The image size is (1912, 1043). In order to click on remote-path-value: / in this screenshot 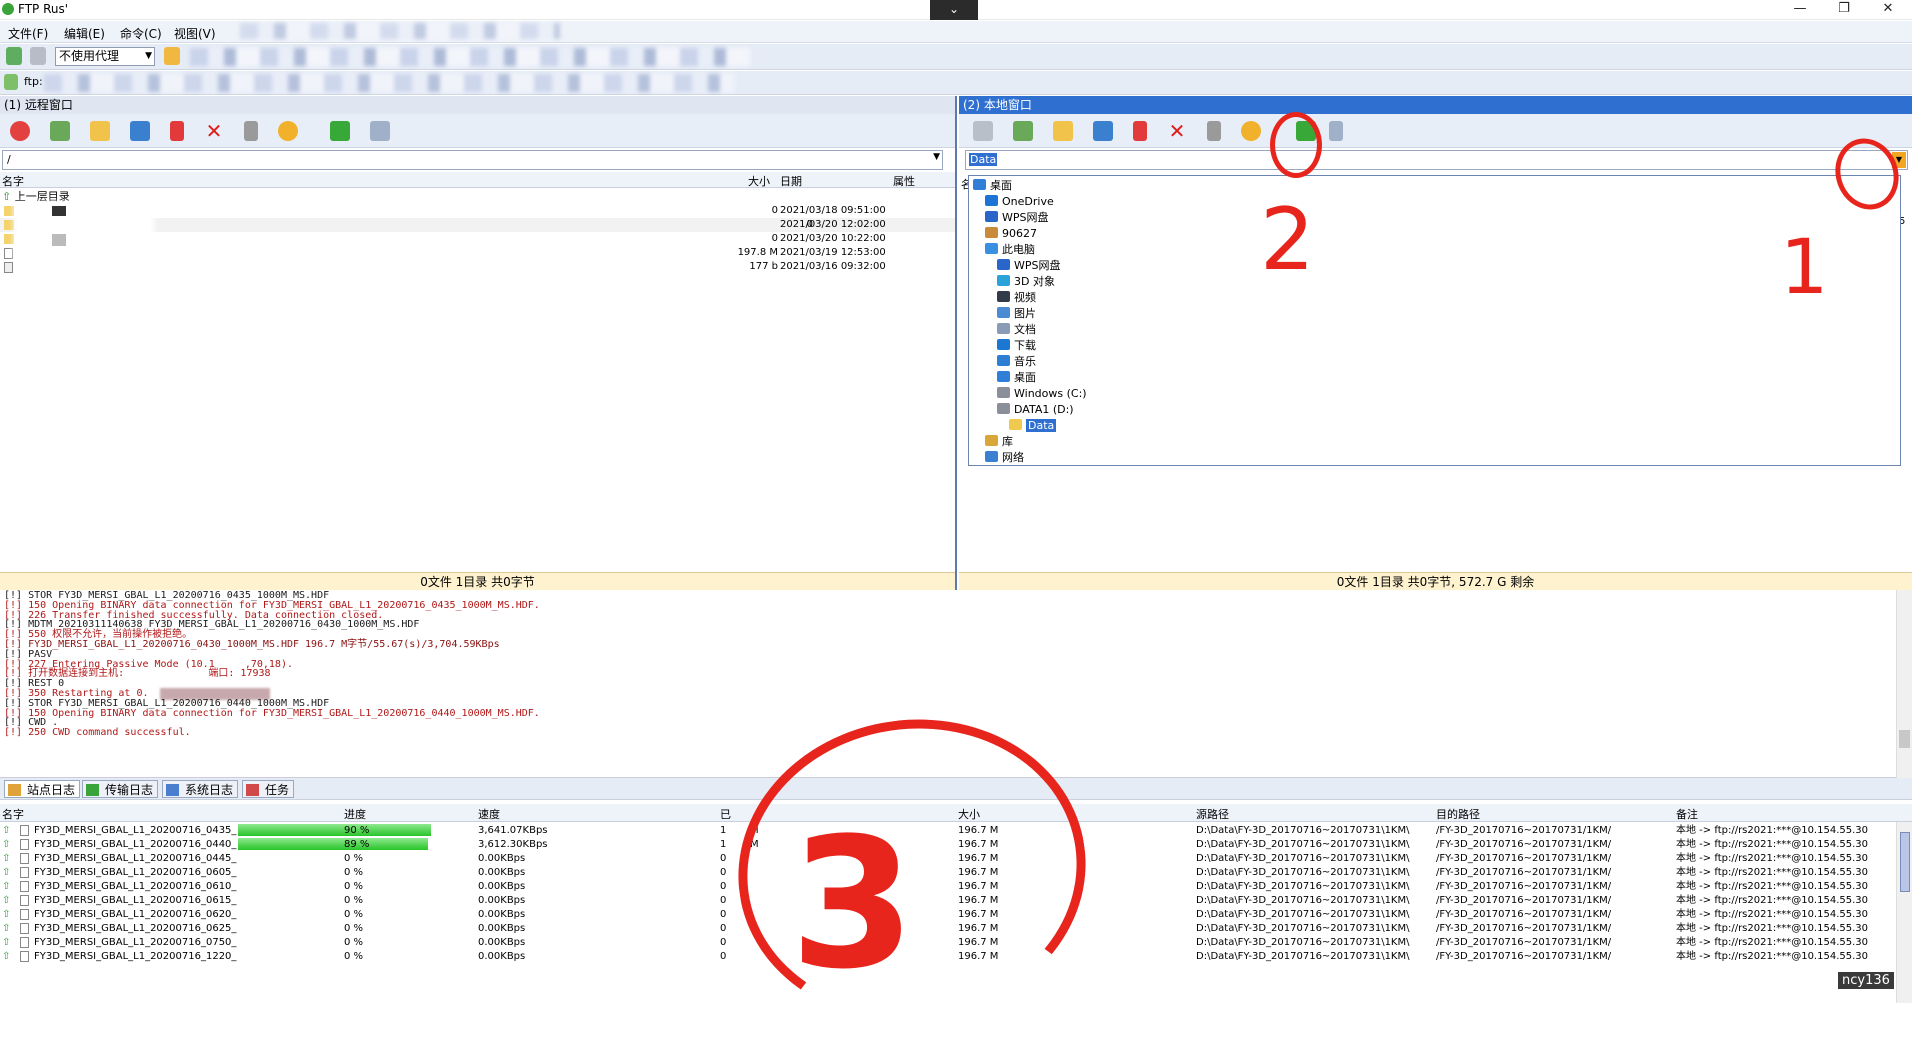, I will do `click(9, 159)`.